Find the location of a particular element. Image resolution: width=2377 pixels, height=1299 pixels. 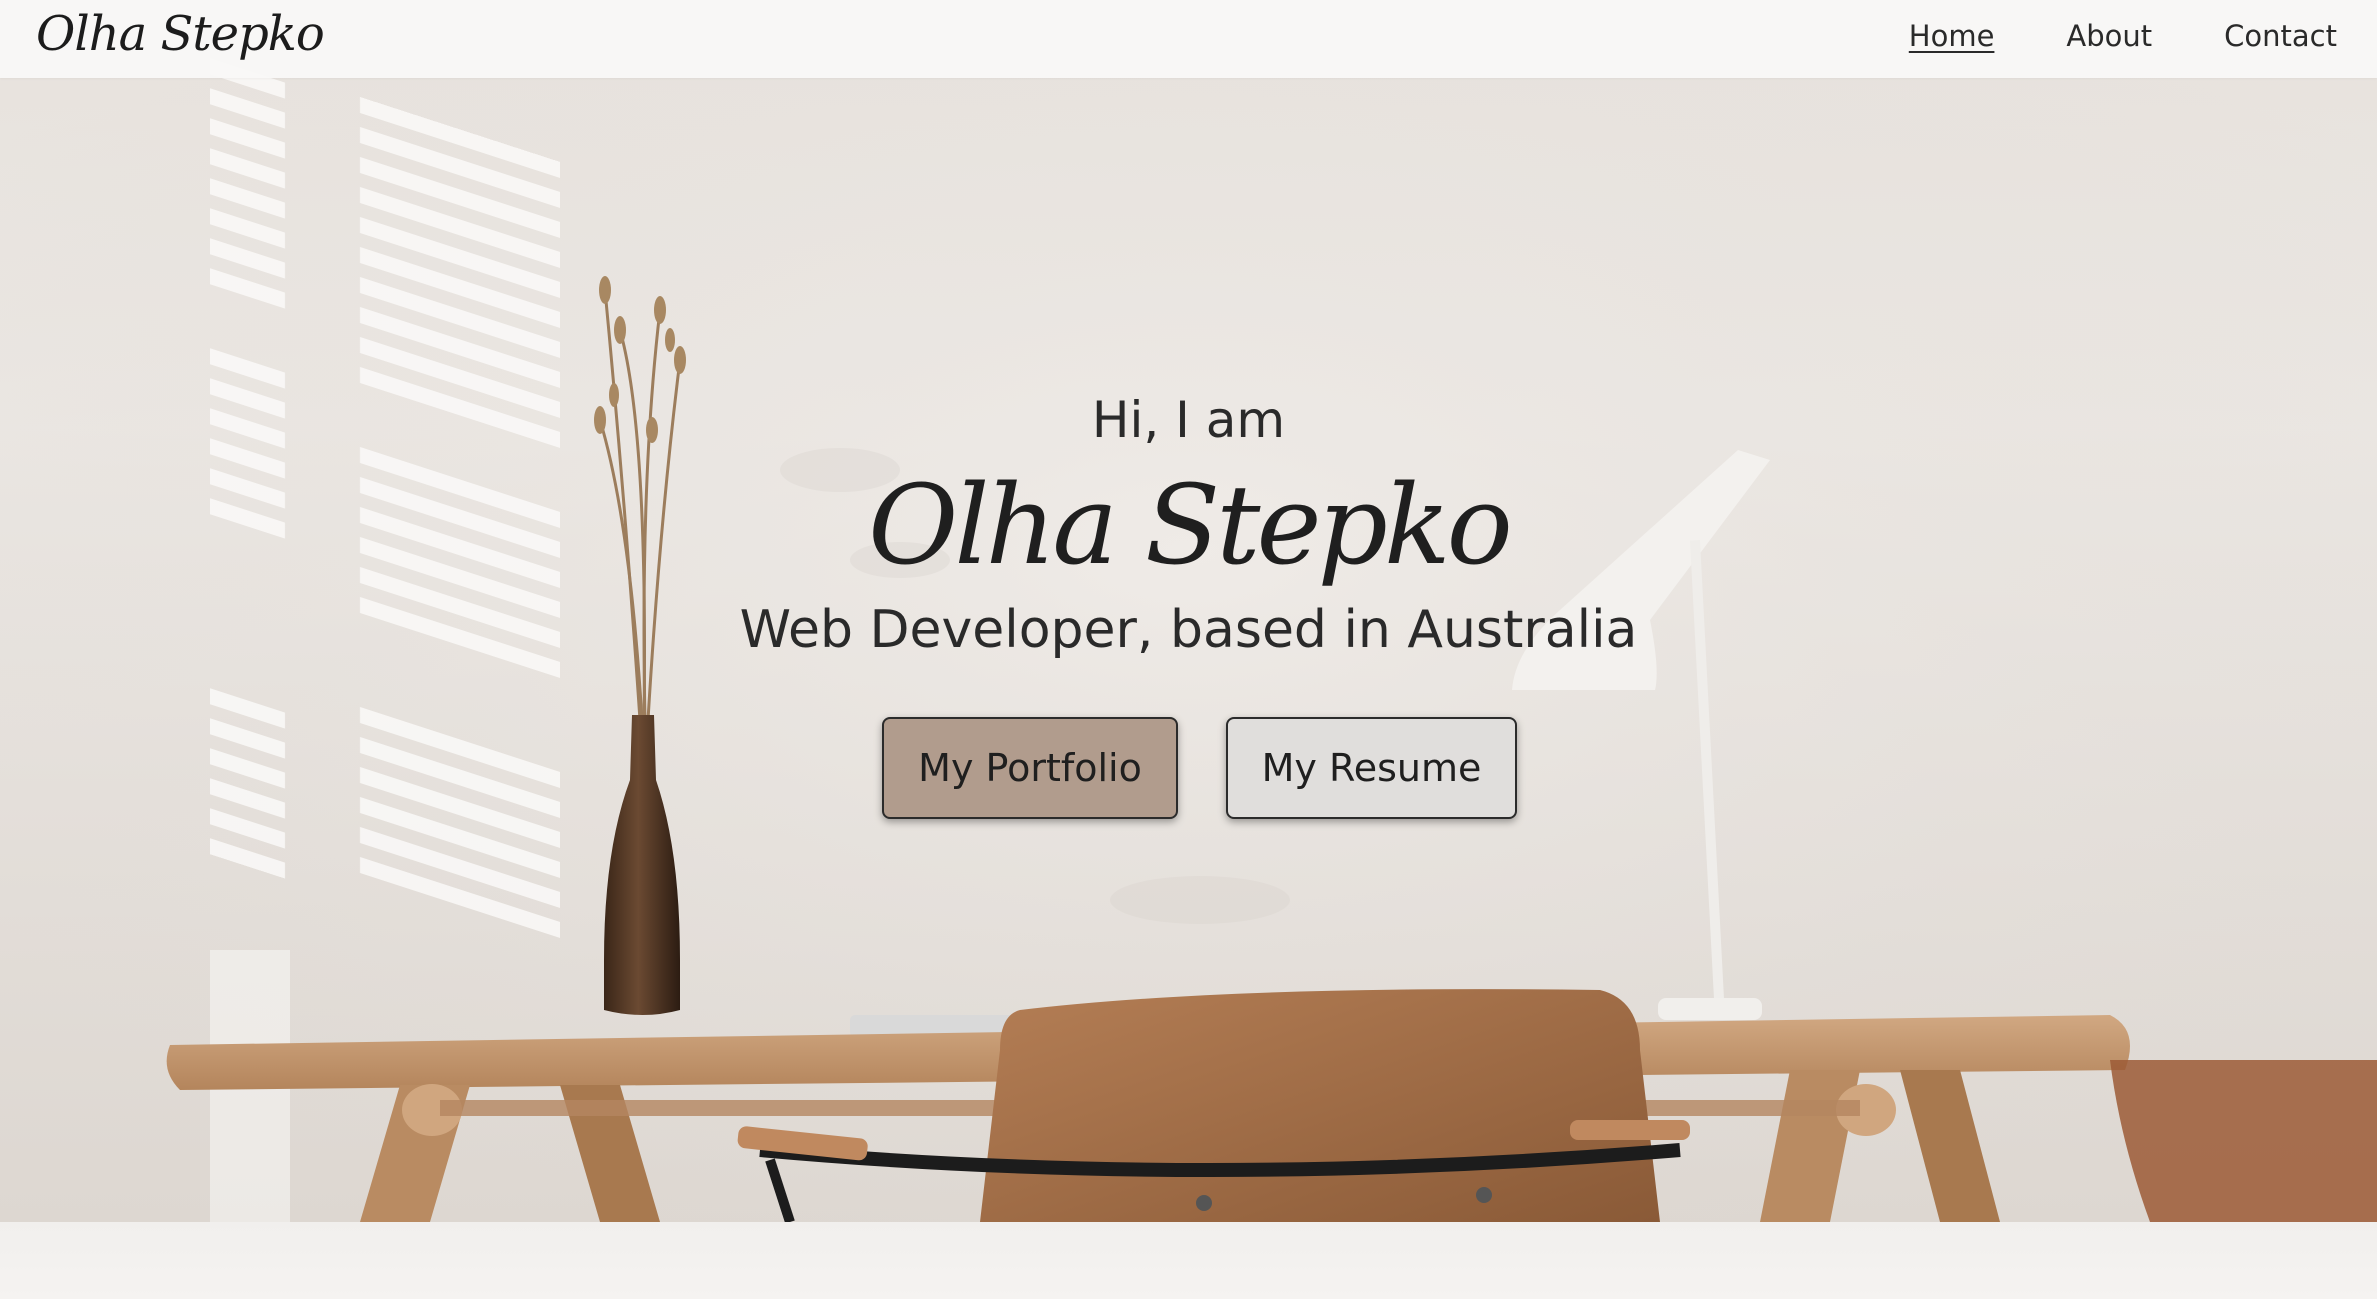

nav-links: Home About Contact is located at coordinates (2123, 36).